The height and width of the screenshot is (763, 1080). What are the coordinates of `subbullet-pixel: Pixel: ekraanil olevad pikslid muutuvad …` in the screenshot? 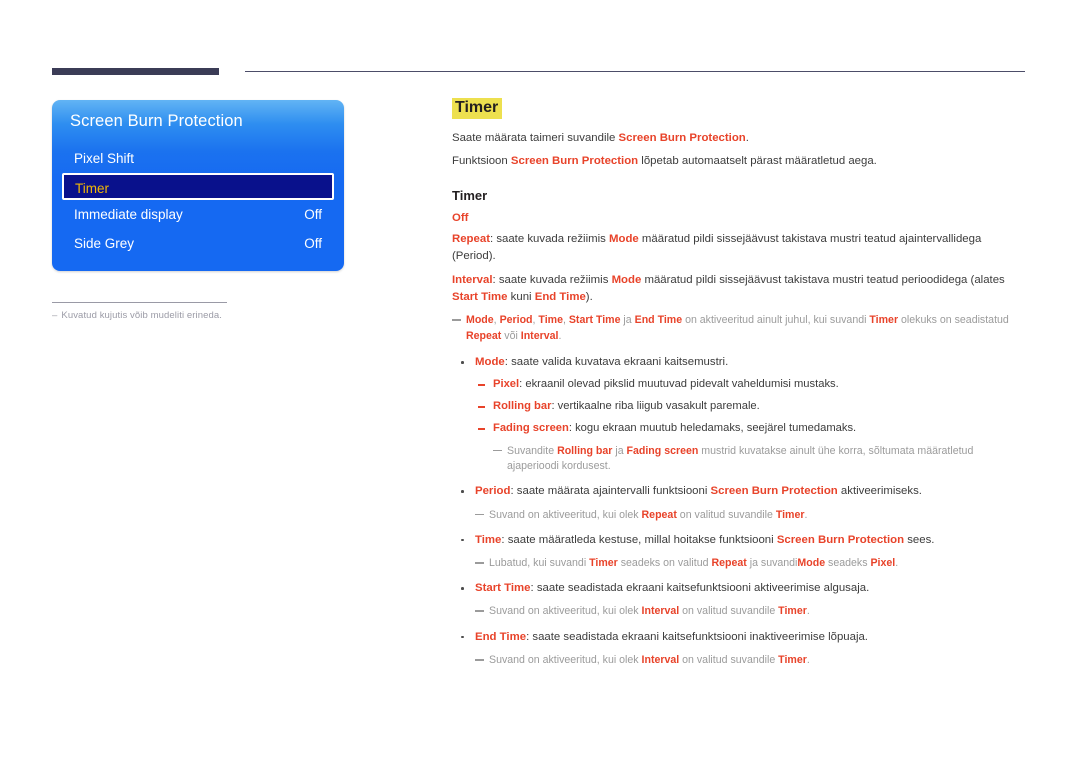 It's located at (740, 384).